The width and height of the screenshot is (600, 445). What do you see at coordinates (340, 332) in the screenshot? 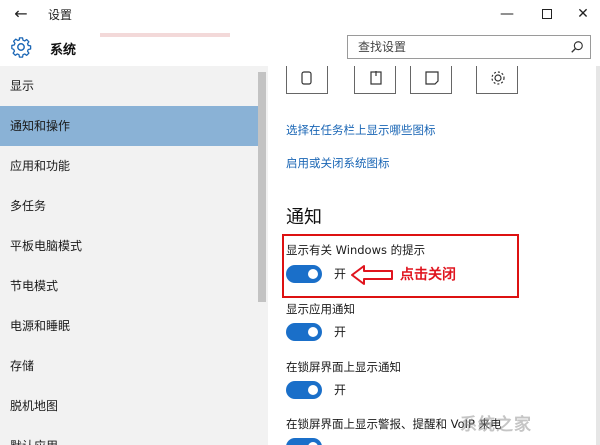
I see `app-notifications-state: 开` at bounding box center [340, 332].